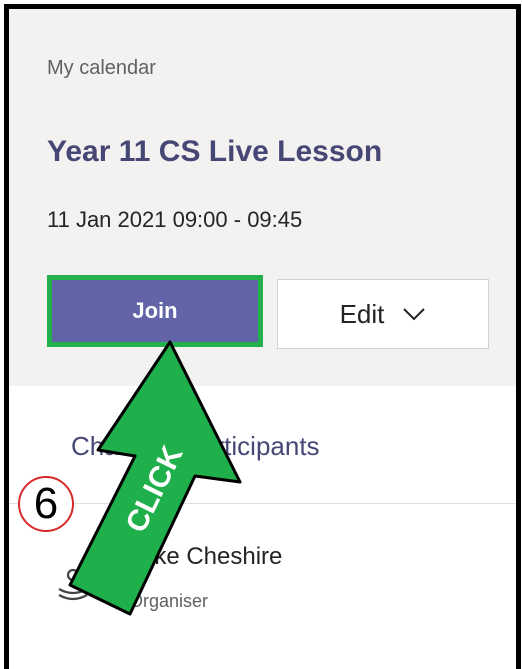  What do you see at coordinates (155, 311) in the screenshot?
I see `join-button: Join` at bounding box center [155, 311].